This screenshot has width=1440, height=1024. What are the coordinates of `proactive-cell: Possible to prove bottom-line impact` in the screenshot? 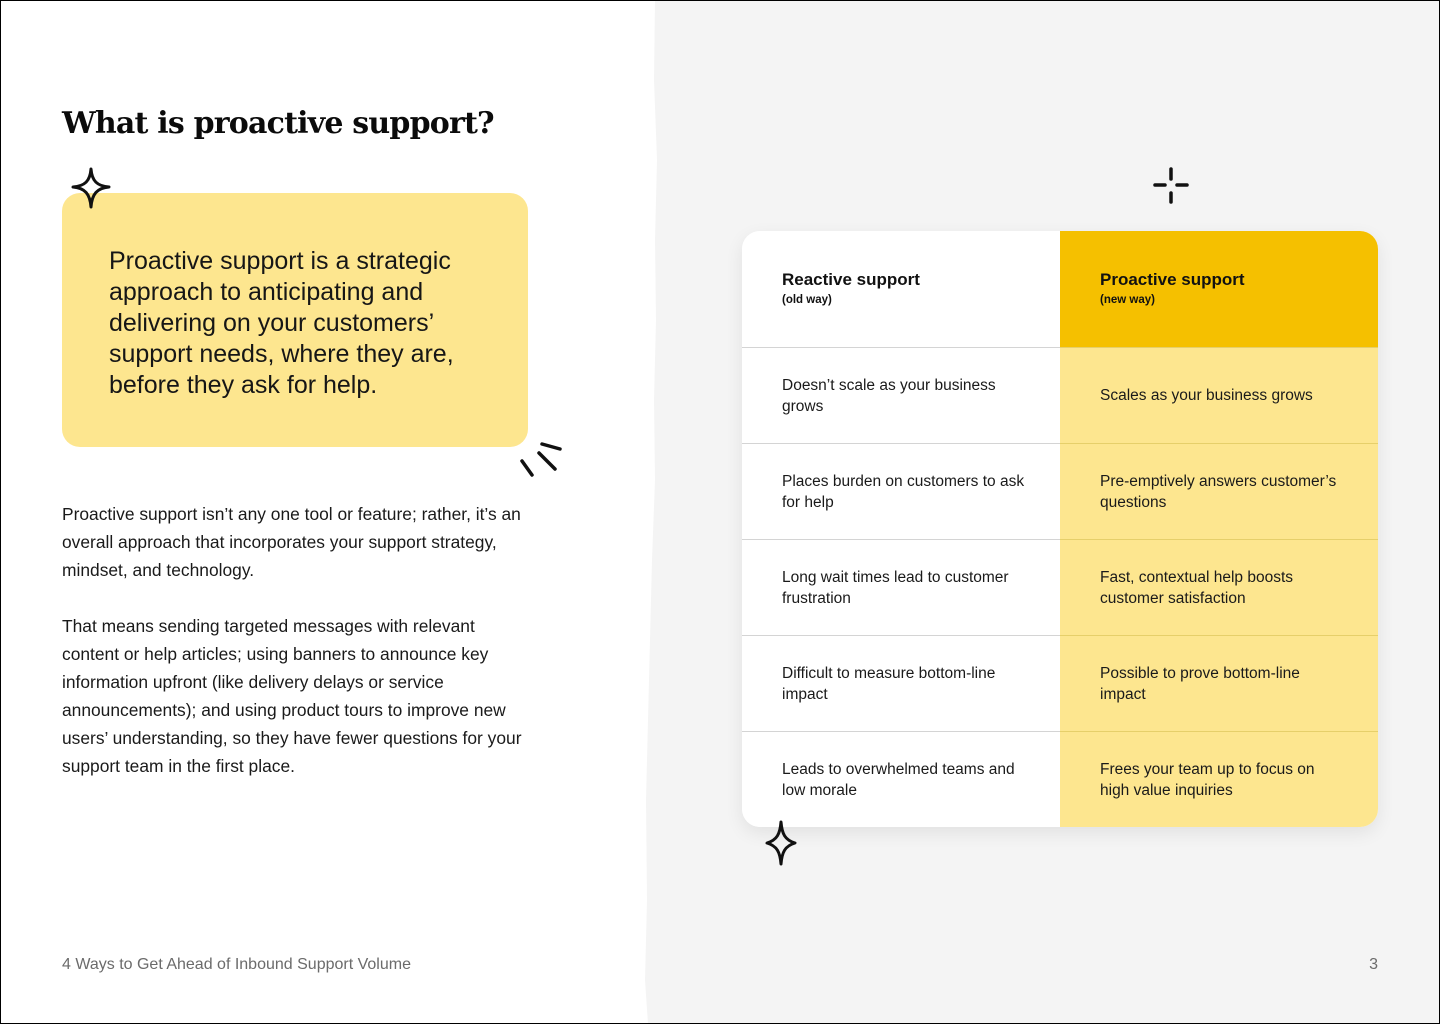 It's located at (1219, 683).